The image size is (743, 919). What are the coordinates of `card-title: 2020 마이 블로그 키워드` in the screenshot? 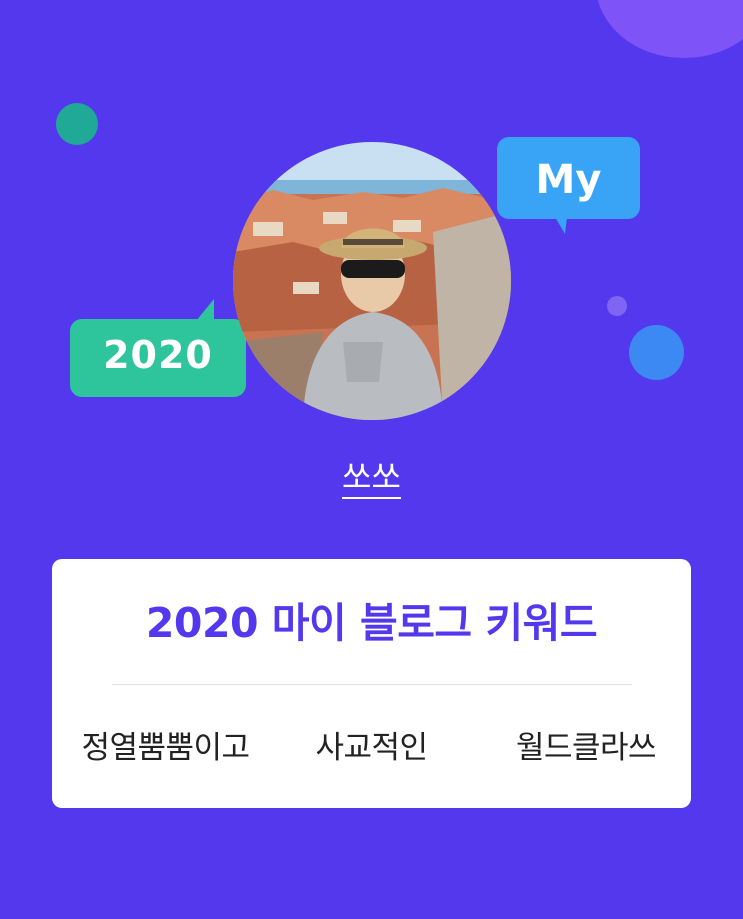 It's located at (371, 623).